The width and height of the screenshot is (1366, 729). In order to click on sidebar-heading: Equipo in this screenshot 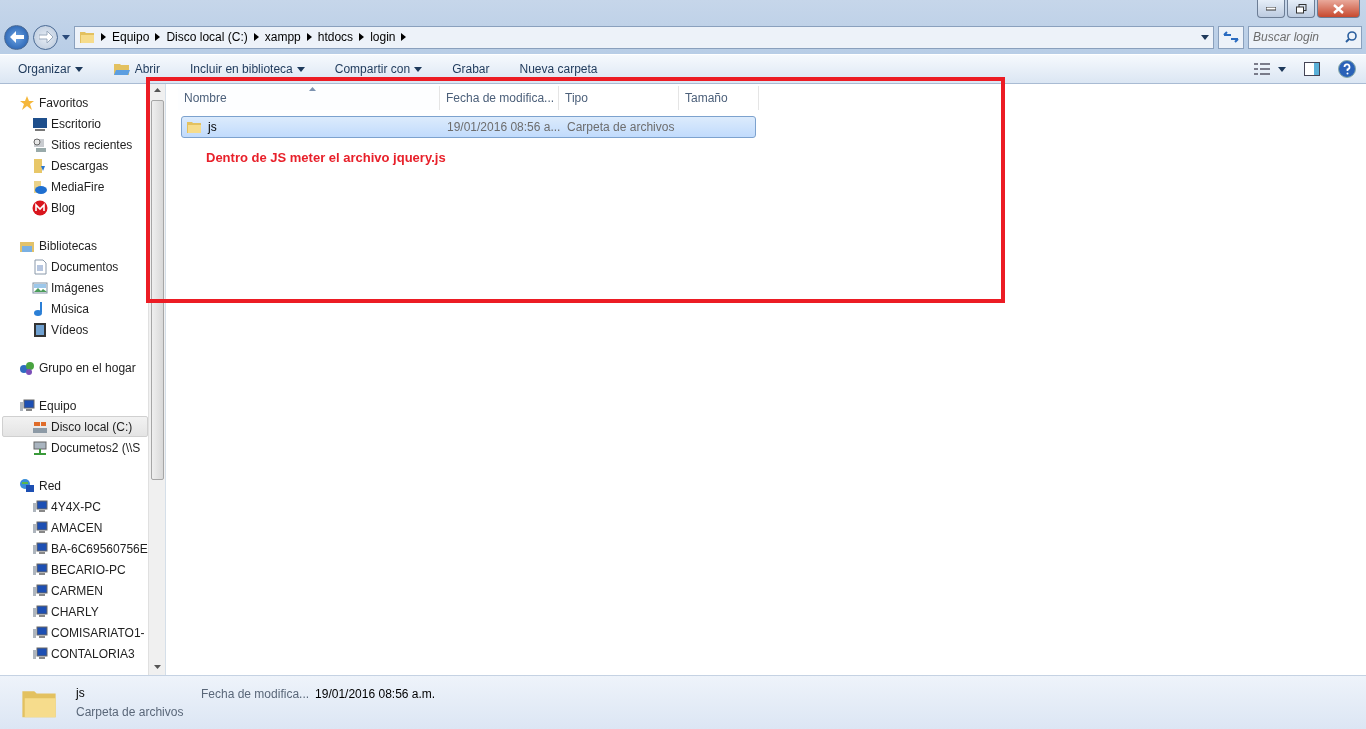, I will do `click(74, 405)`.